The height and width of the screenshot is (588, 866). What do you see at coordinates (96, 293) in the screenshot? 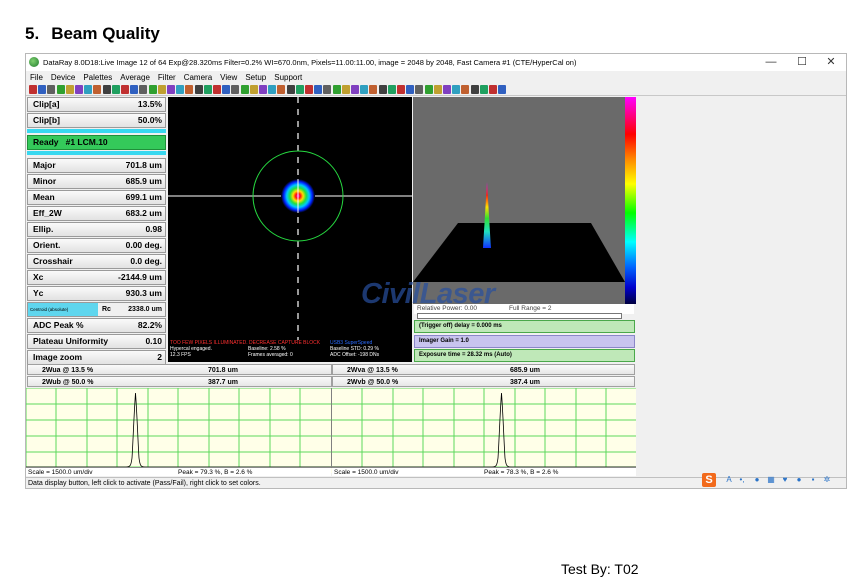
I see `yc-row: Yc 930.3 um` at bounding box center [96, 293].